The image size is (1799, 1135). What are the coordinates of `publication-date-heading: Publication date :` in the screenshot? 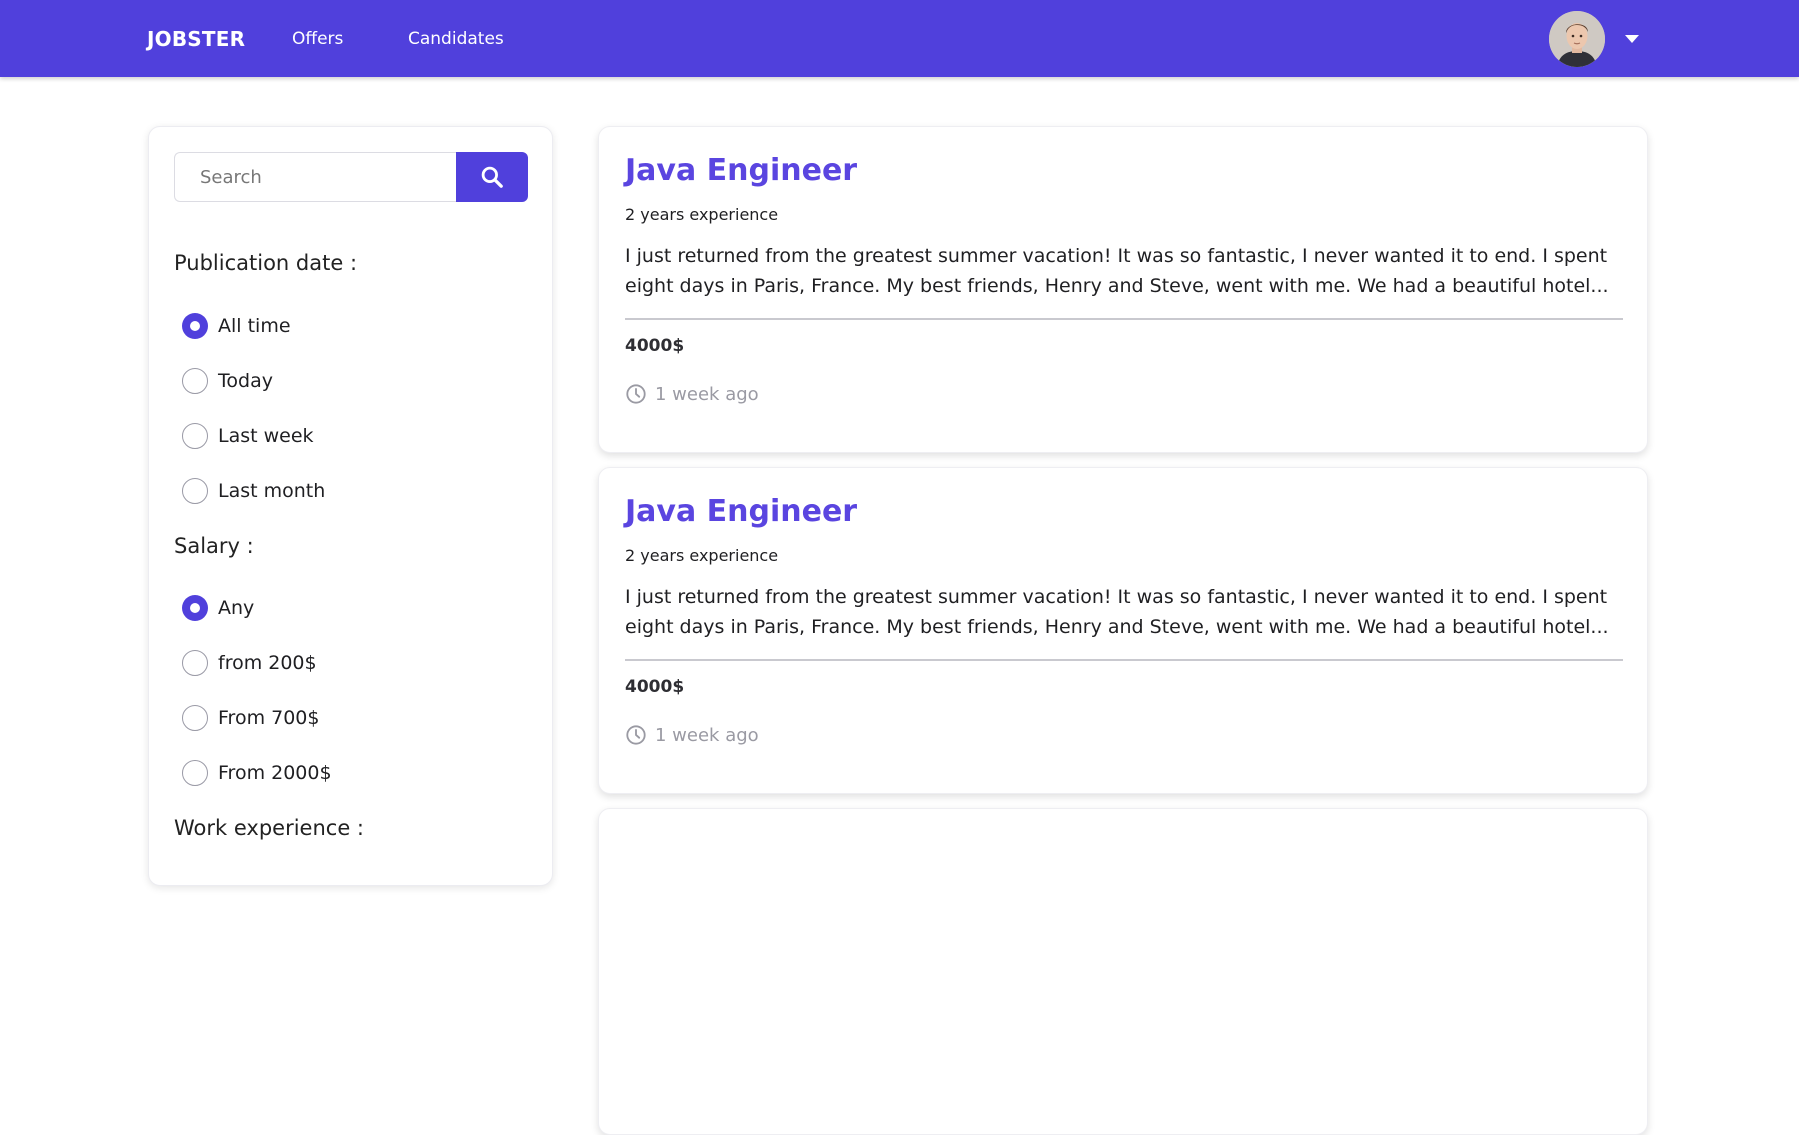 It's located at (266, 263).